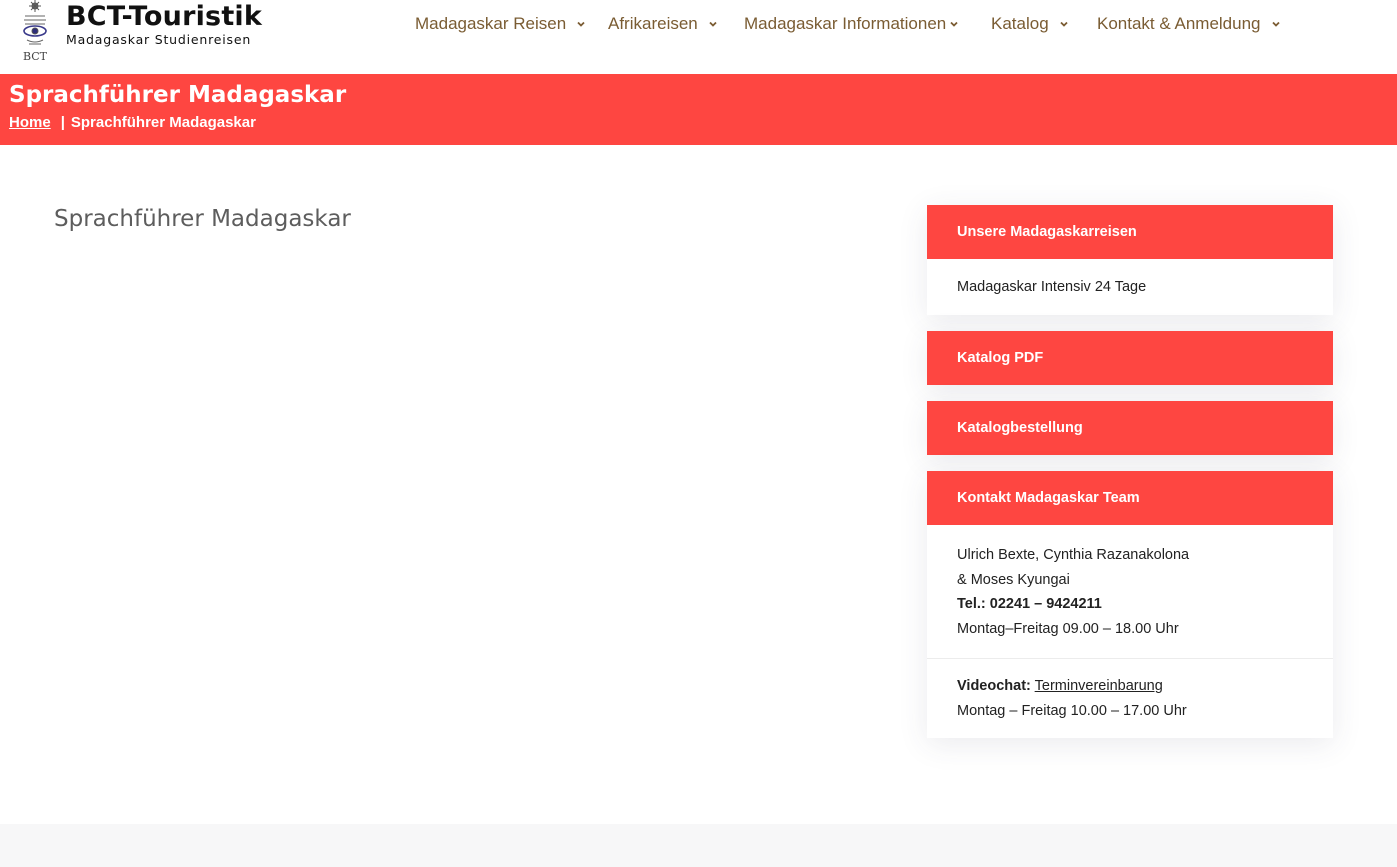  Describe the element at coordinates (1072, 710) in the screenshot. I see `videochat-hours: Montag – Freitag 10.00 – 17.00 Uhr` at that location.